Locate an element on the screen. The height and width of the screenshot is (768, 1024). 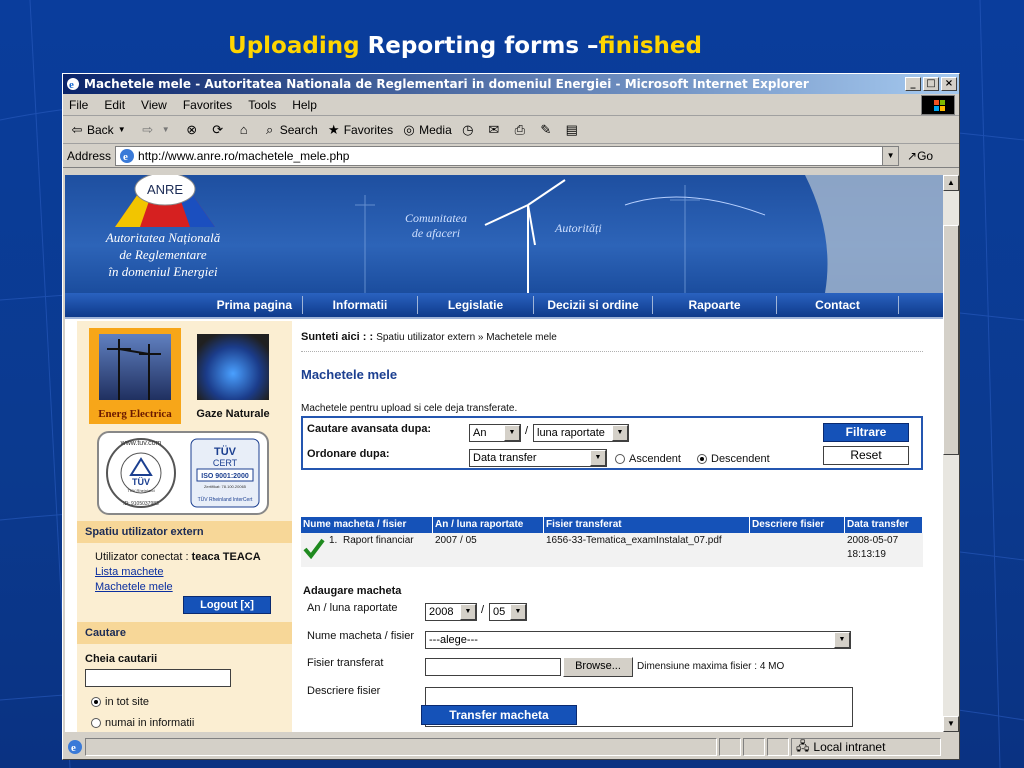
go-button: ↗Go is located at coordinates (920, 156).